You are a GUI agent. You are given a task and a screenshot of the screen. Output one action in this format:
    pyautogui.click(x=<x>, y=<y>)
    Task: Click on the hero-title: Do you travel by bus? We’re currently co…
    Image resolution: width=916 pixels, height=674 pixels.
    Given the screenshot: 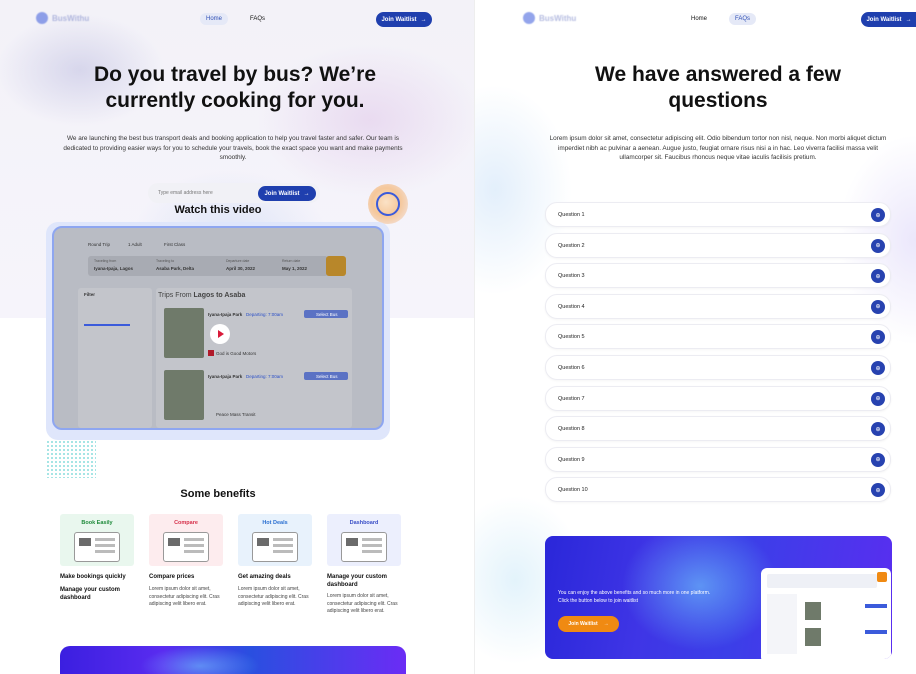 What is the action you would take?
    pyautogui.click(x=235, y=88)
    